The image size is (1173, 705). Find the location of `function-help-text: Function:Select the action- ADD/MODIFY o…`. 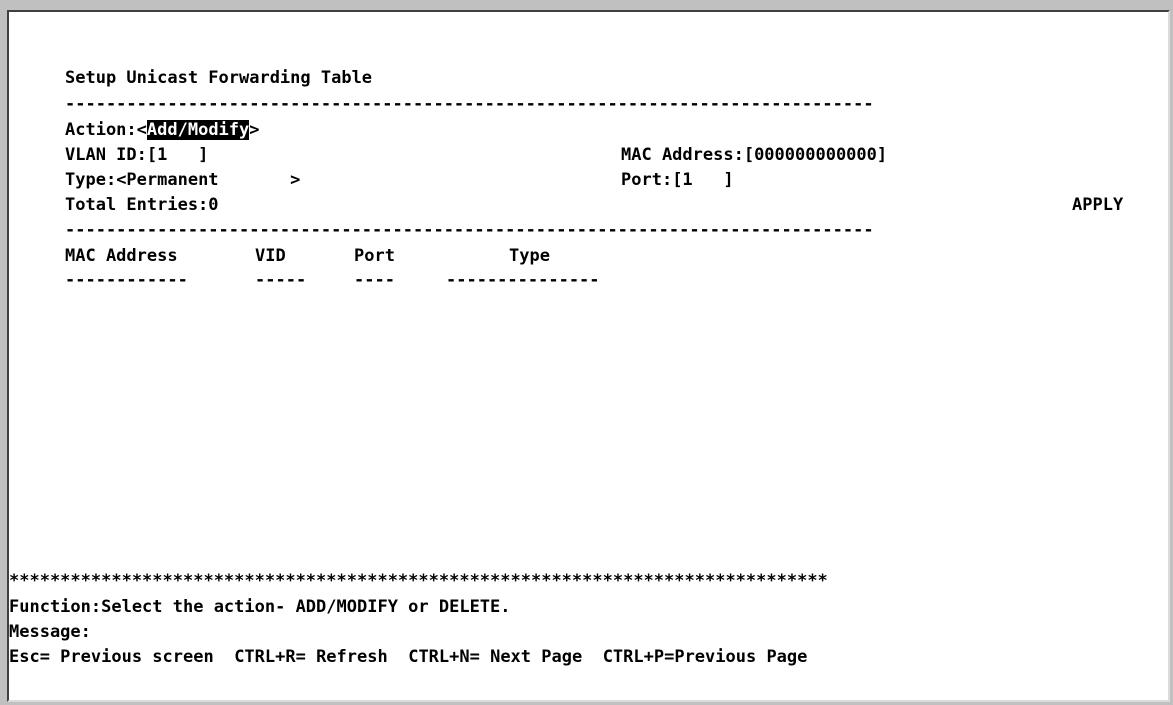

function-help-text: Function:Select the action- ADD/MODIFY o… is located at coordinates (260, 607).